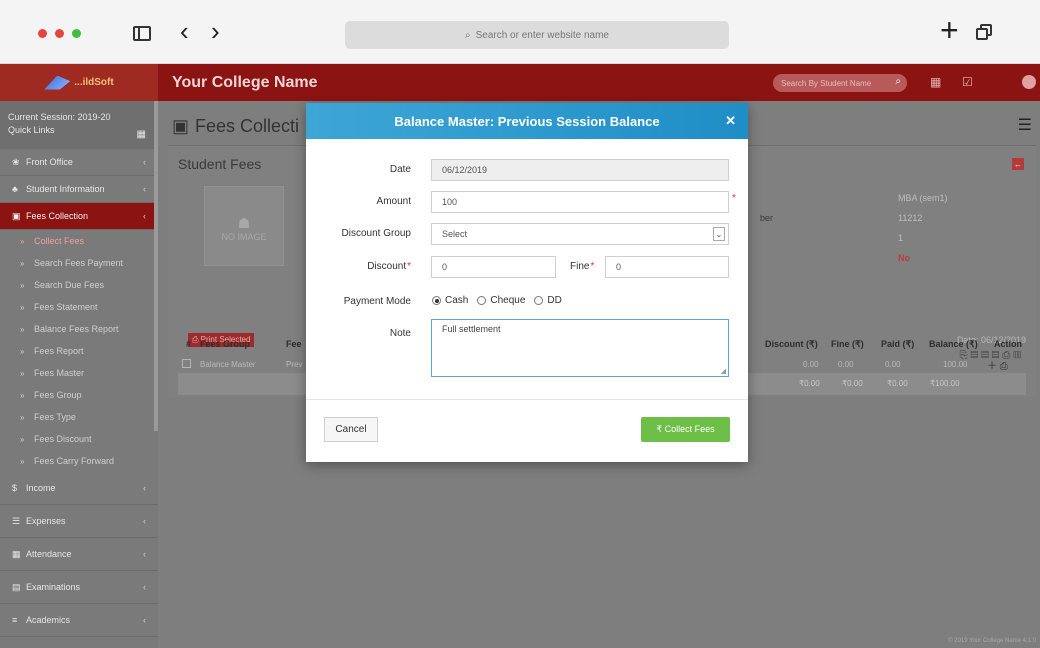 The image size is (1040, 648). Describe the element at coordinates (893, 364) in the screenshot. I see `row-paid: 0.00` at that location.